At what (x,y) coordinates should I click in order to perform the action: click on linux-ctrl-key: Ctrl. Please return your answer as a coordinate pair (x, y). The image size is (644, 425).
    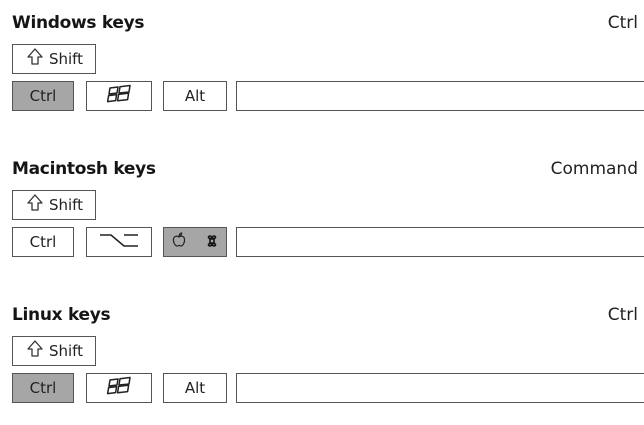
    Looking at the image, I should click on (43, 388).